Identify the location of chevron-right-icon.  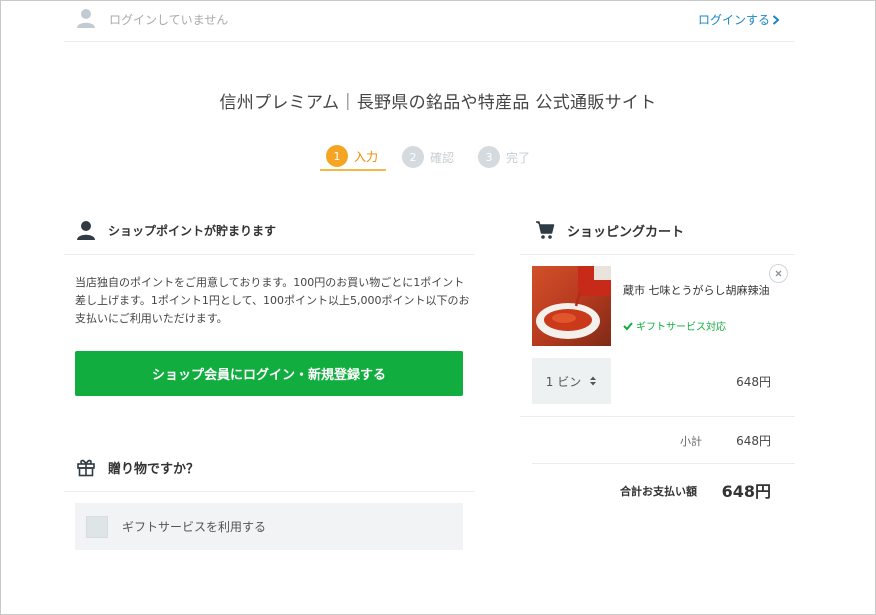
(776, 19).